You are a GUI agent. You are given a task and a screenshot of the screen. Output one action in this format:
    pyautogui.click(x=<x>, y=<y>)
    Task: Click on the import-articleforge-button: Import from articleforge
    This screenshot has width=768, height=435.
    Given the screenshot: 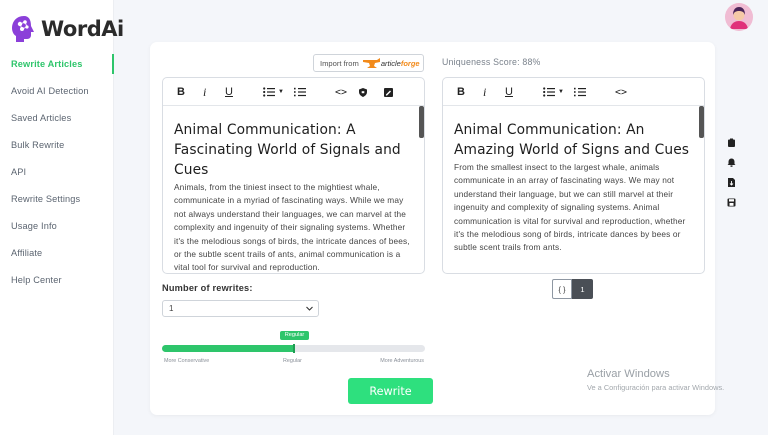 What is the action you would take?
    pyautogui.click(x=368, y=63)
    